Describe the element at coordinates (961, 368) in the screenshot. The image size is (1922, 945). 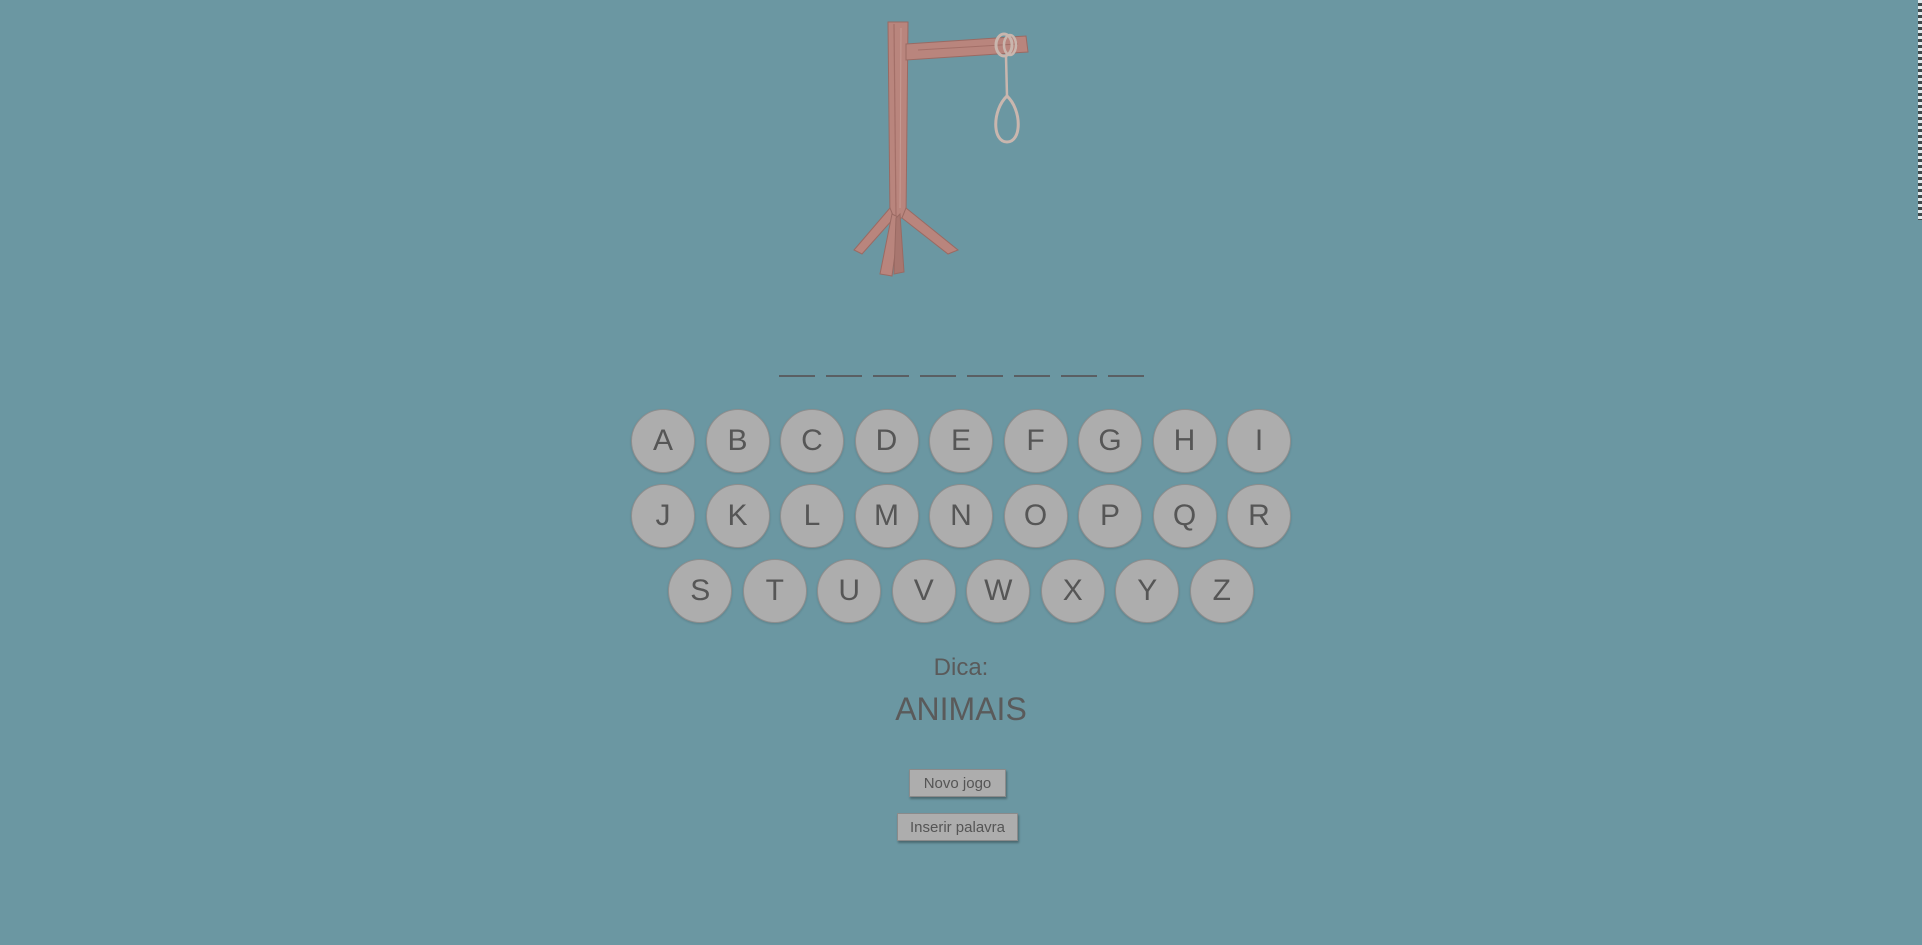
I see `word-slots` at that location.